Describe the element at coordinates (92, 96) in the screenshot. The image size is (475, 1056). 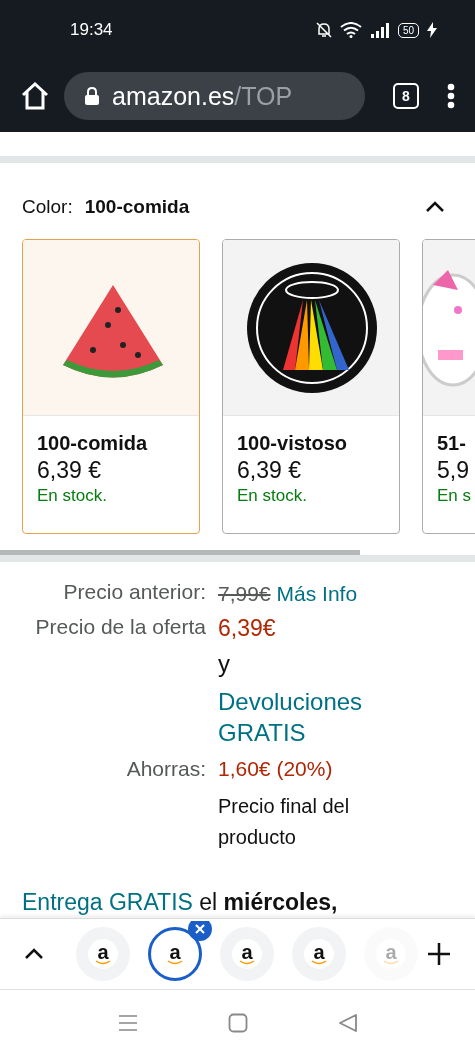
I see `lock-icon` at that location.